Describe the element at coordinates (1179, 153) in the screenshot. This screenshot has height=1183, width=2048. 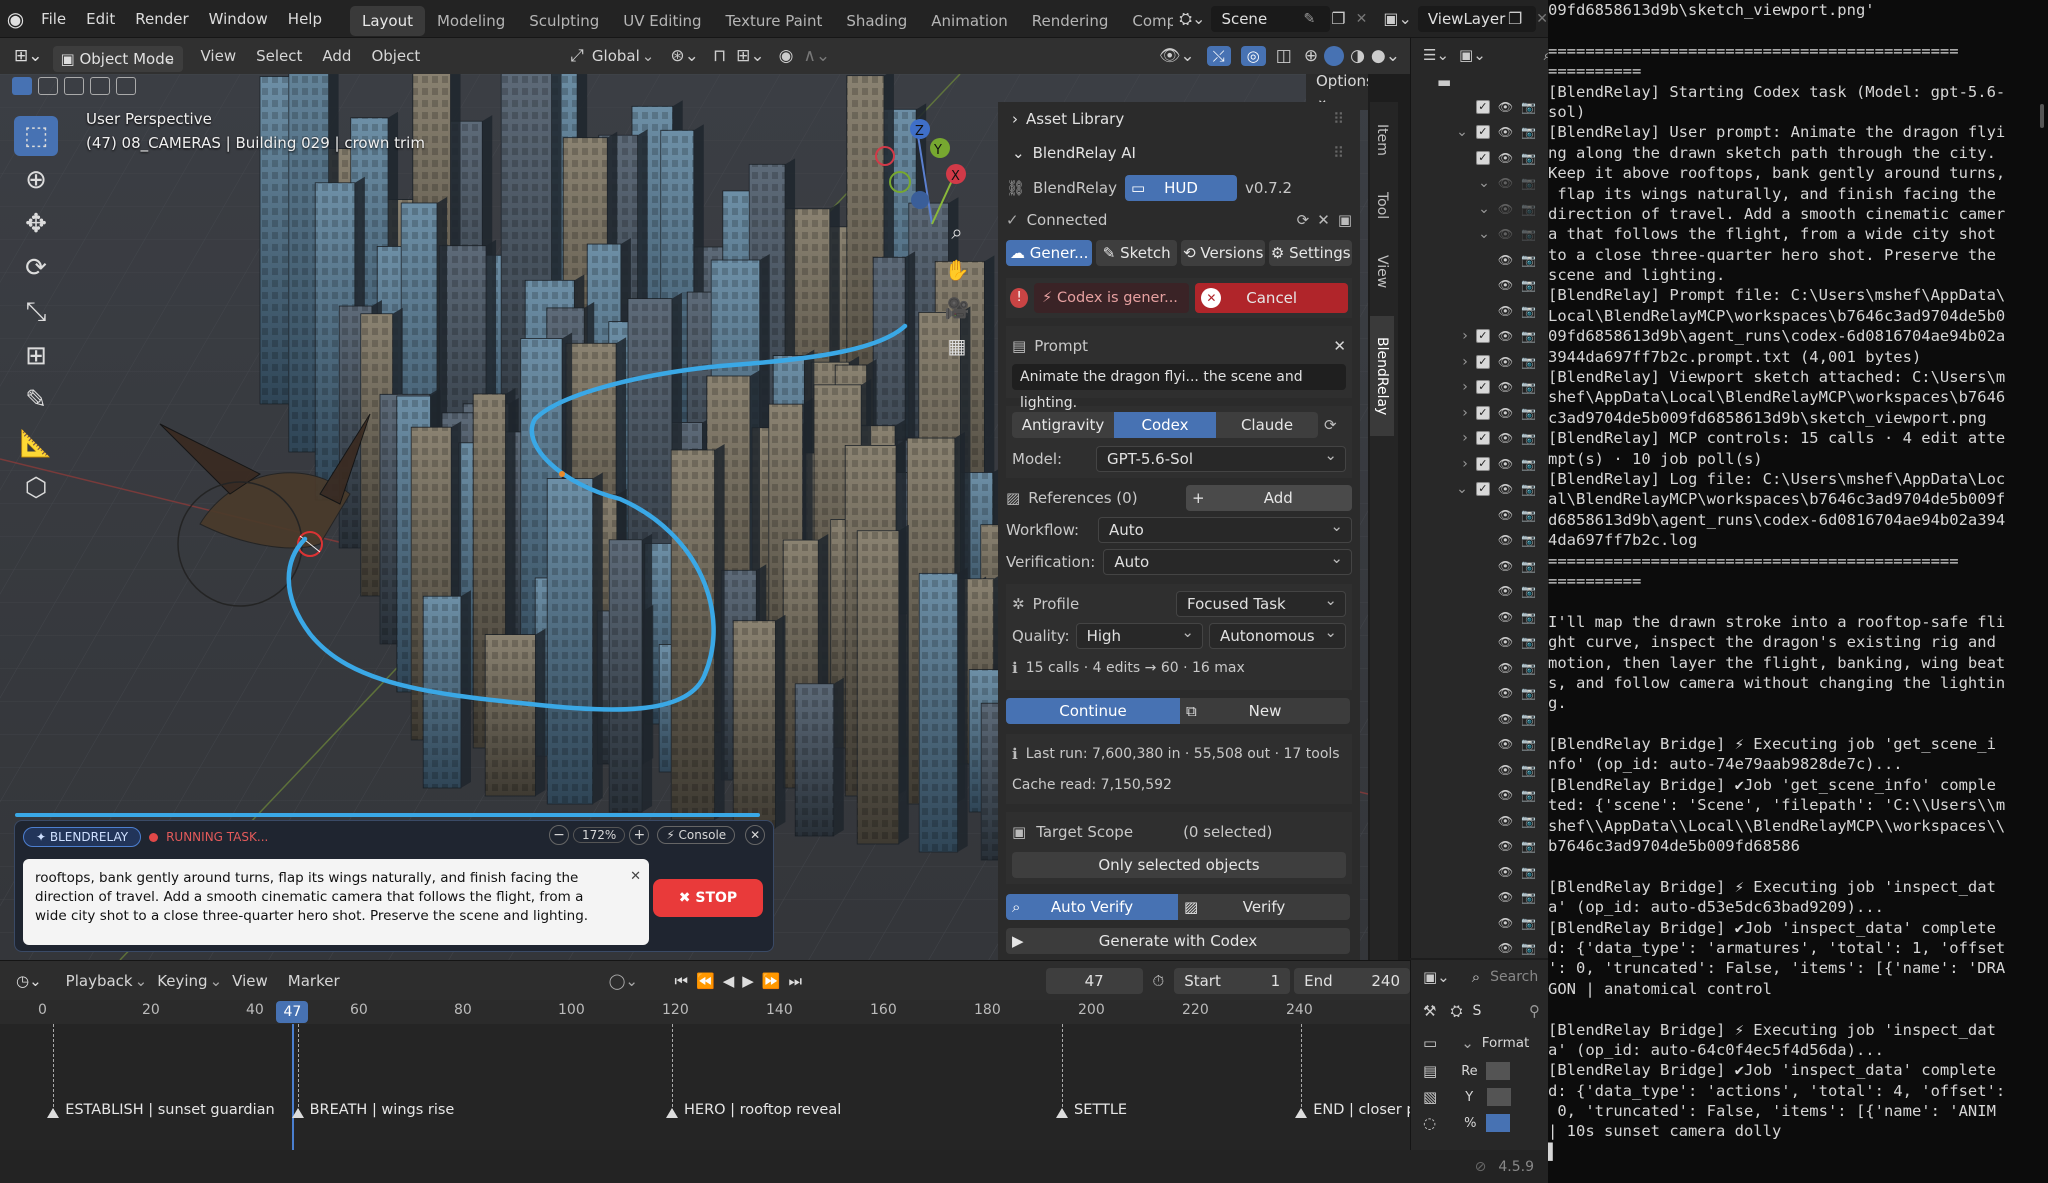
I see `blendrelay-header: ⌄ BlendRelay AI ⠿` at that location.